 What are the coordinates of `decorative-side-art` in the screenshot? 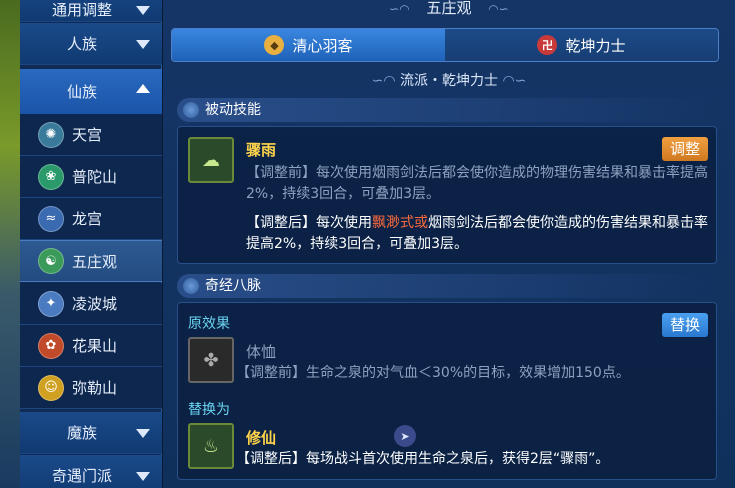 It's located at (10, 244).